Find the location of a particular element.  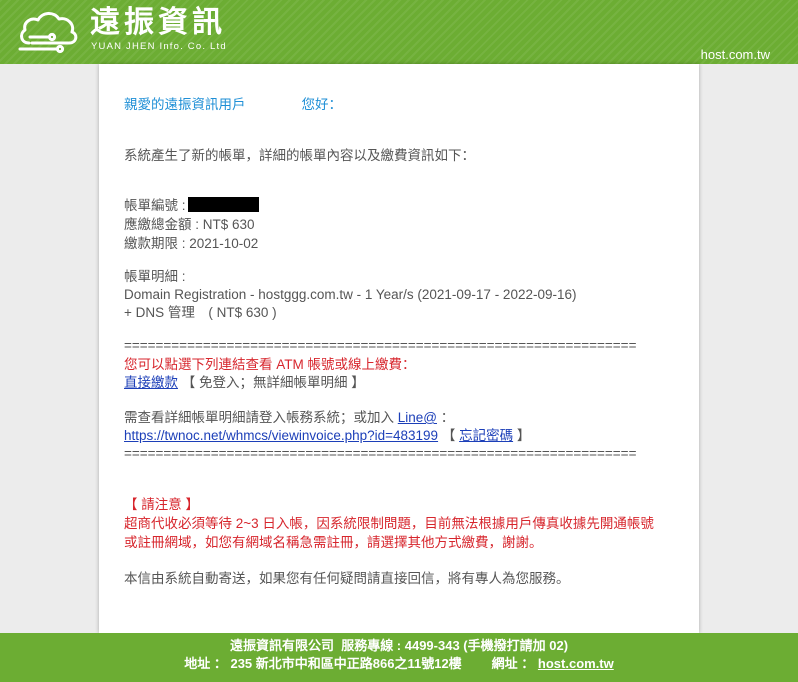

invoice-number-row: 帳單編號 : is located at coordinates (191, 205).